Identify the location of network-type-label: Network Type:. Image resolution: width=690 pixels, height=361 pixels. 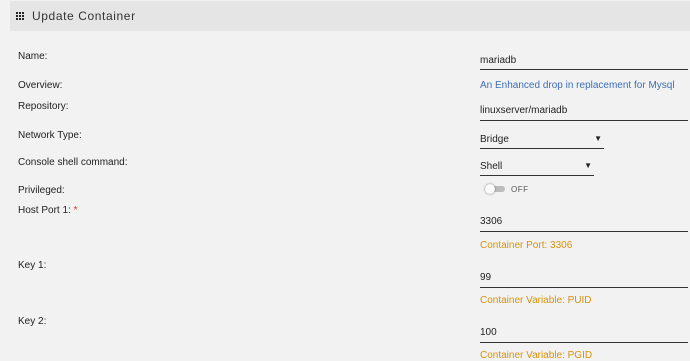
(50, 135).